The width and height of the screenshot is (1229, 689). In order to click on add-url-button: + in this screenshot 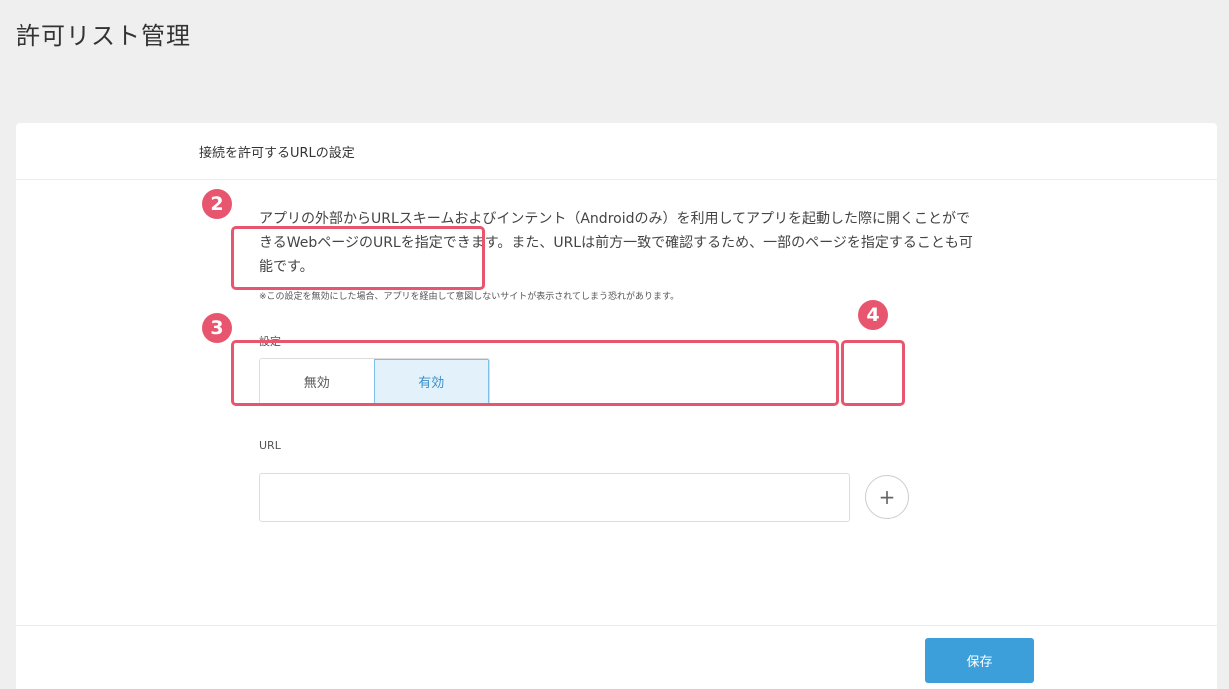, I will do `click(887, 497)`.